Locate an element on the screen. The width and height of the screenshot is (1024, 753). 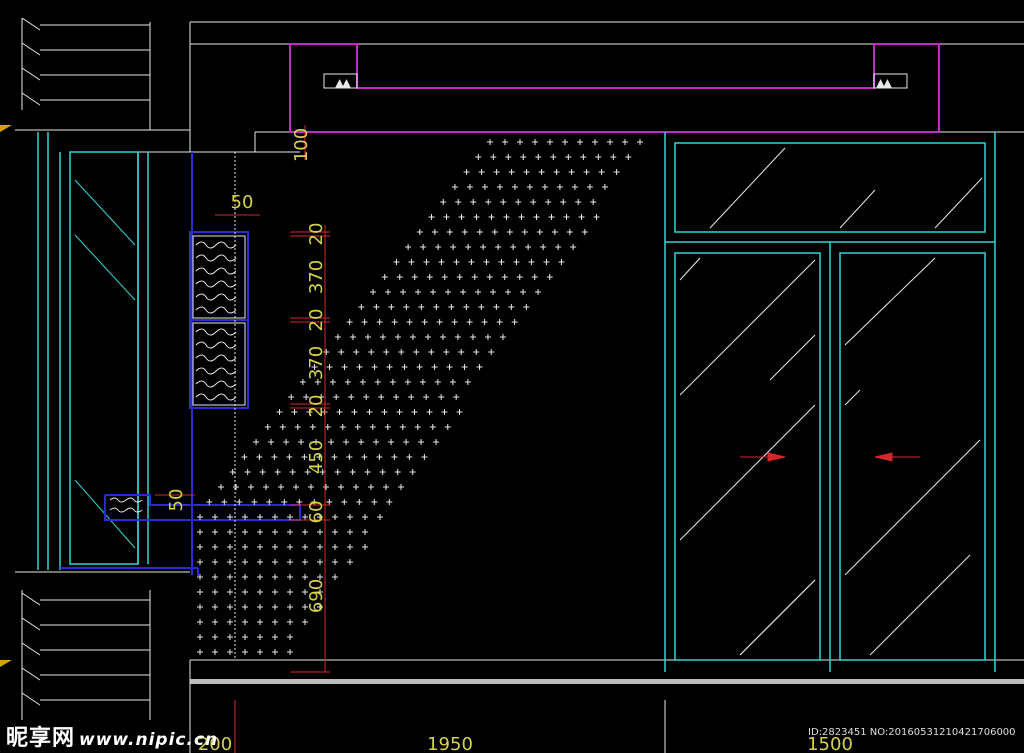
dim-shelf: 50 is located at coordinates (176, 500).